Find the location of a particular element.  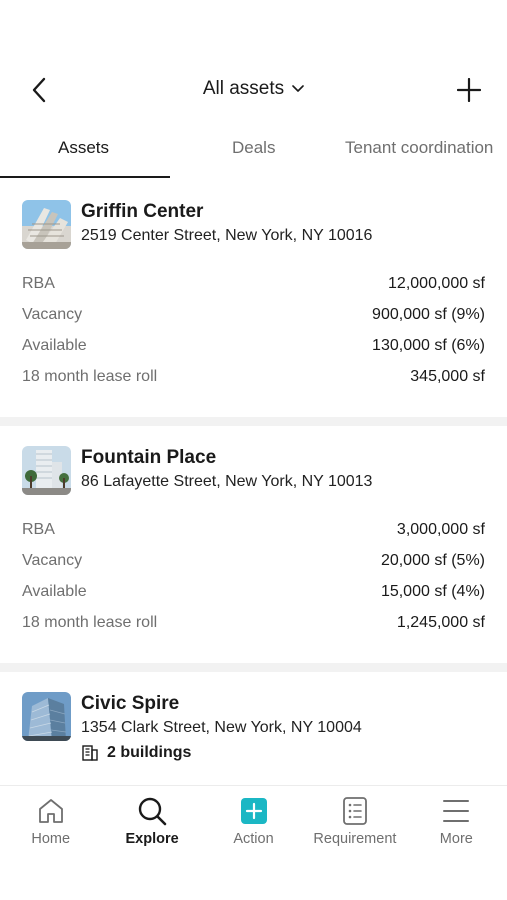

bottom-navigation: Home Explore Action Requirement More is located at coordinates (253, 821).